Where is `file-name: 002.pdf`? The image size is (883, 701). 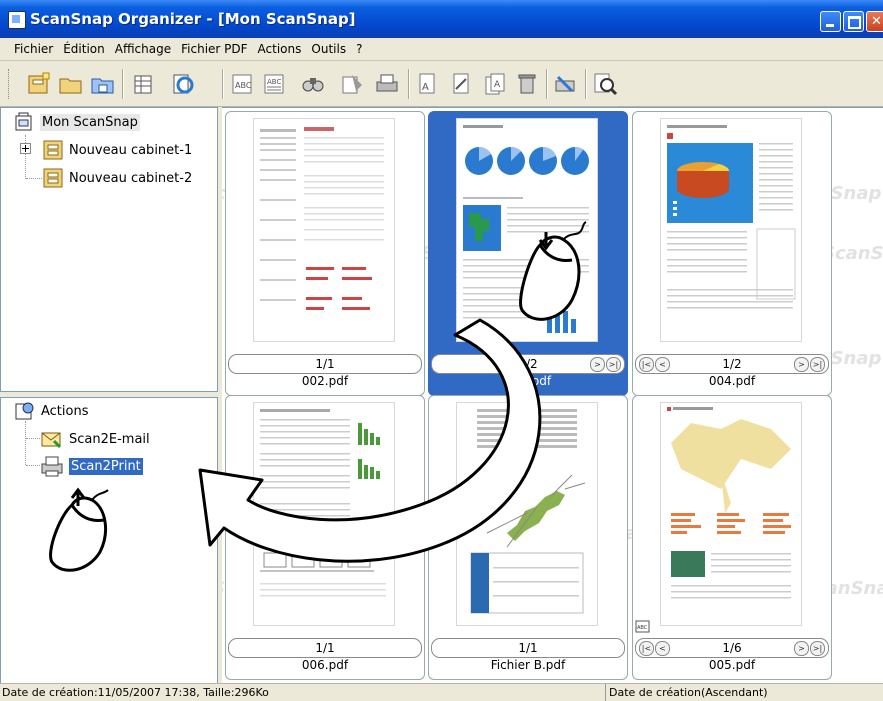
file-name: 002.pdf is located at coordinates (325, 381).